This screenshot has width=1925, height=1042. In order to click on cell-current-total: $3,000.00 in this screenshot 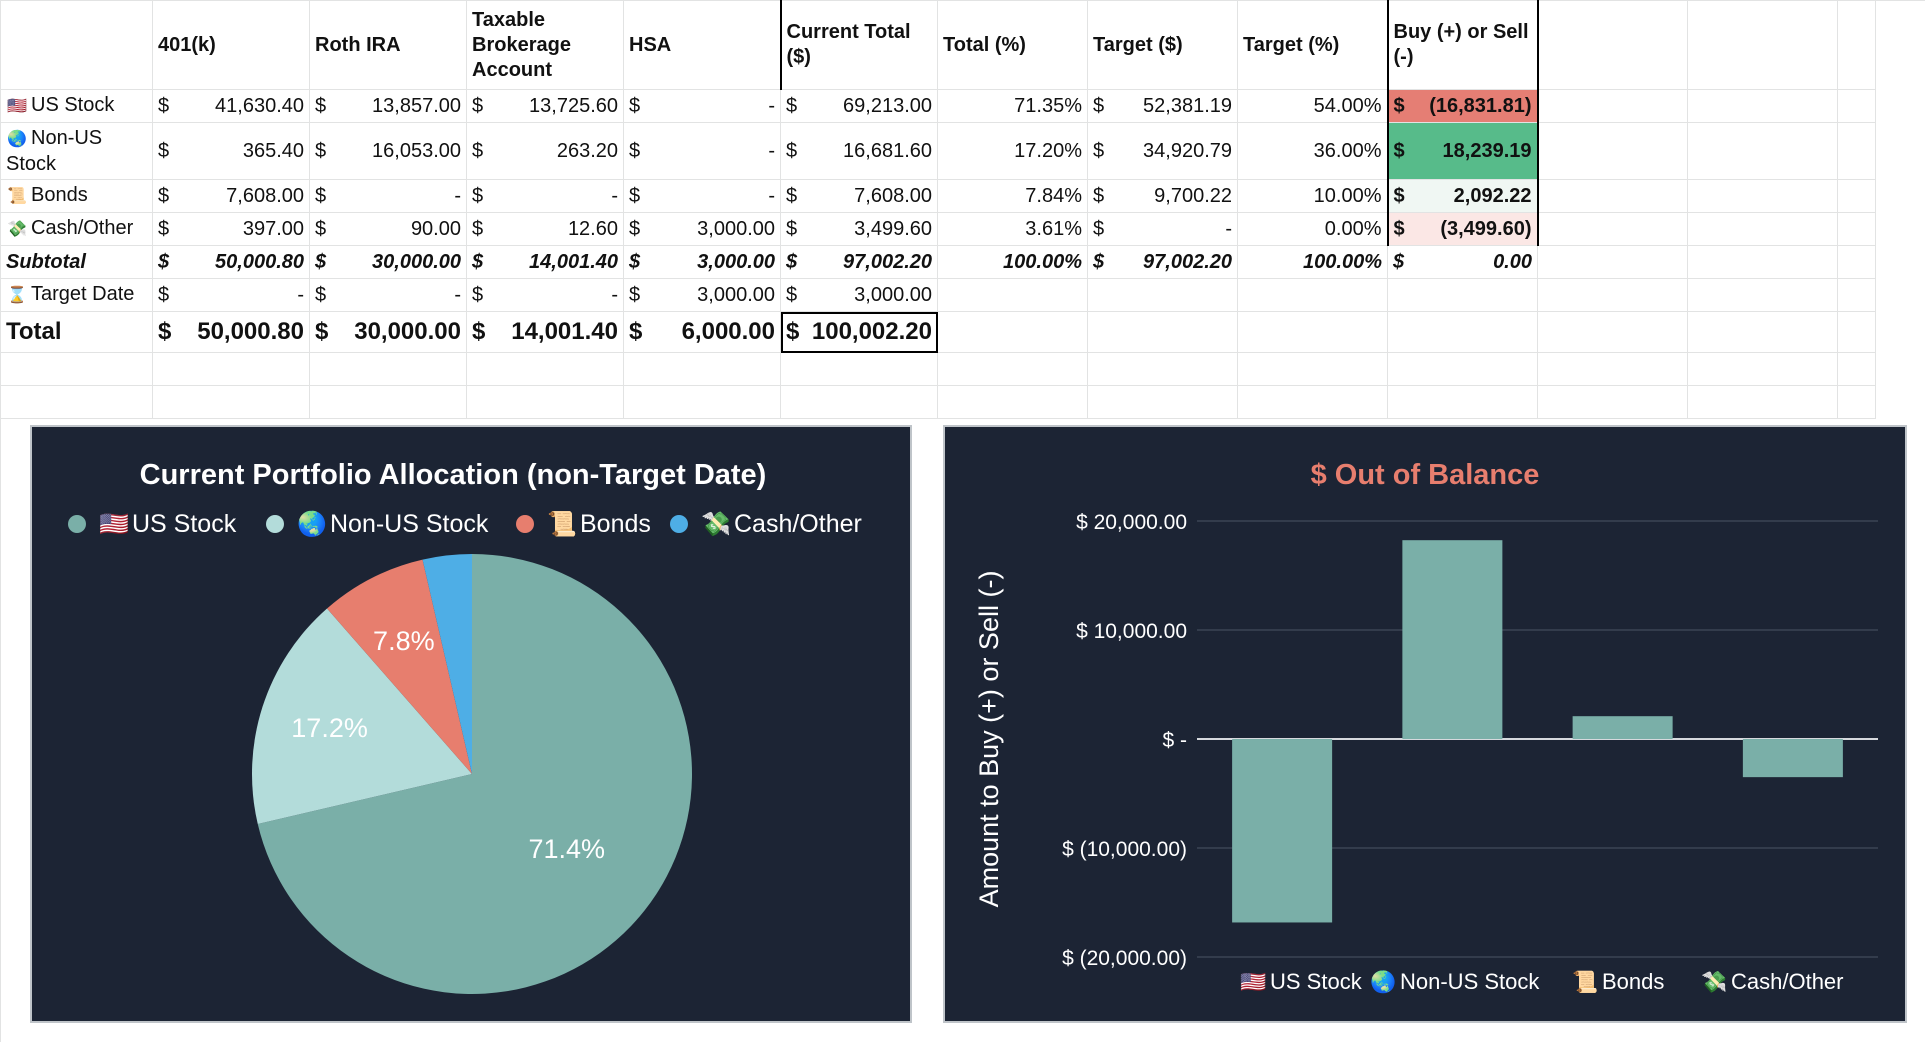, I will do `click(859, 295)`.